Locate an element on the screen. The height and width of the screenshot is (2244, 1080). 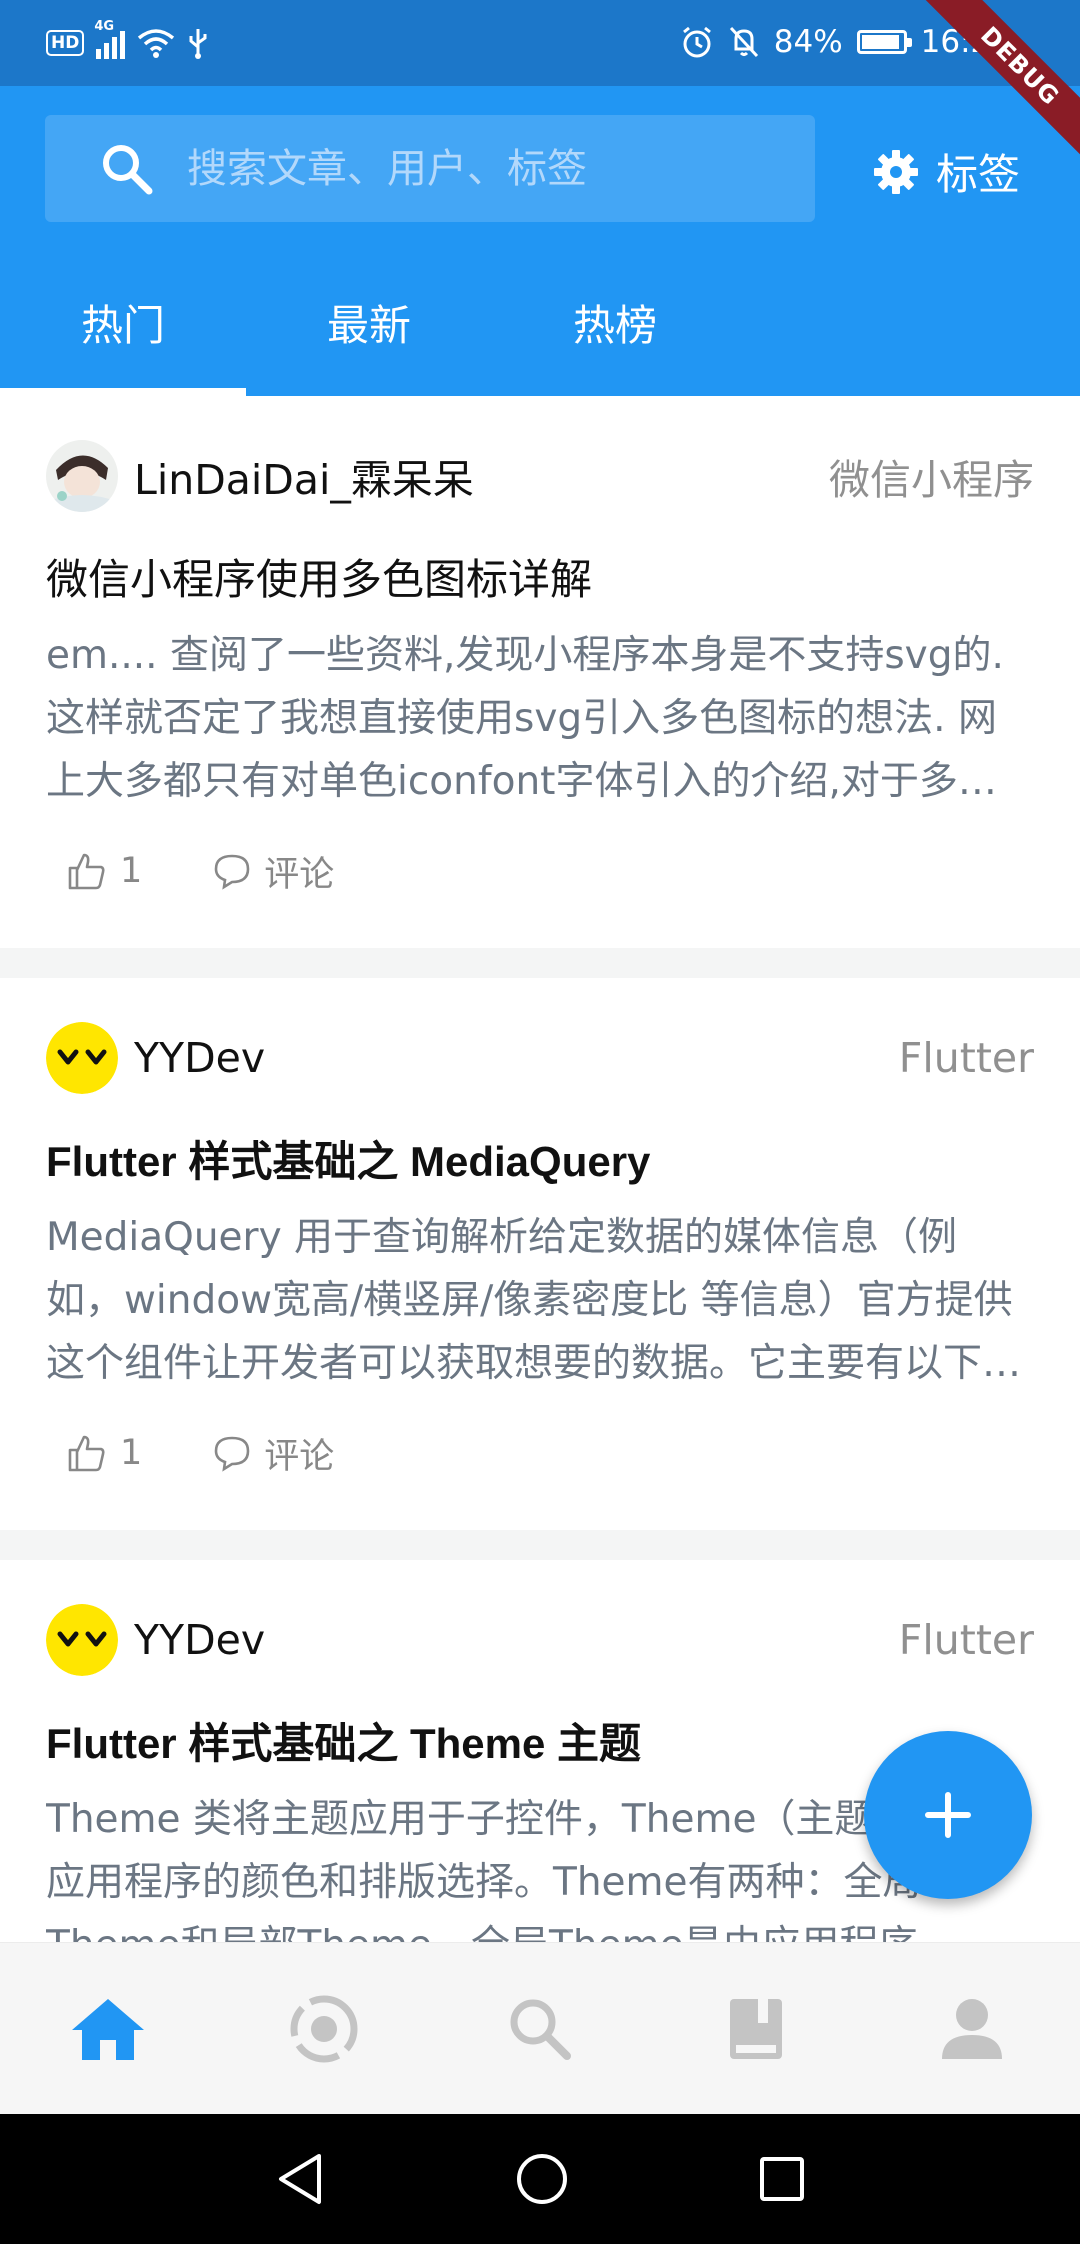
gear-icon is located at coordinates (896, 171).